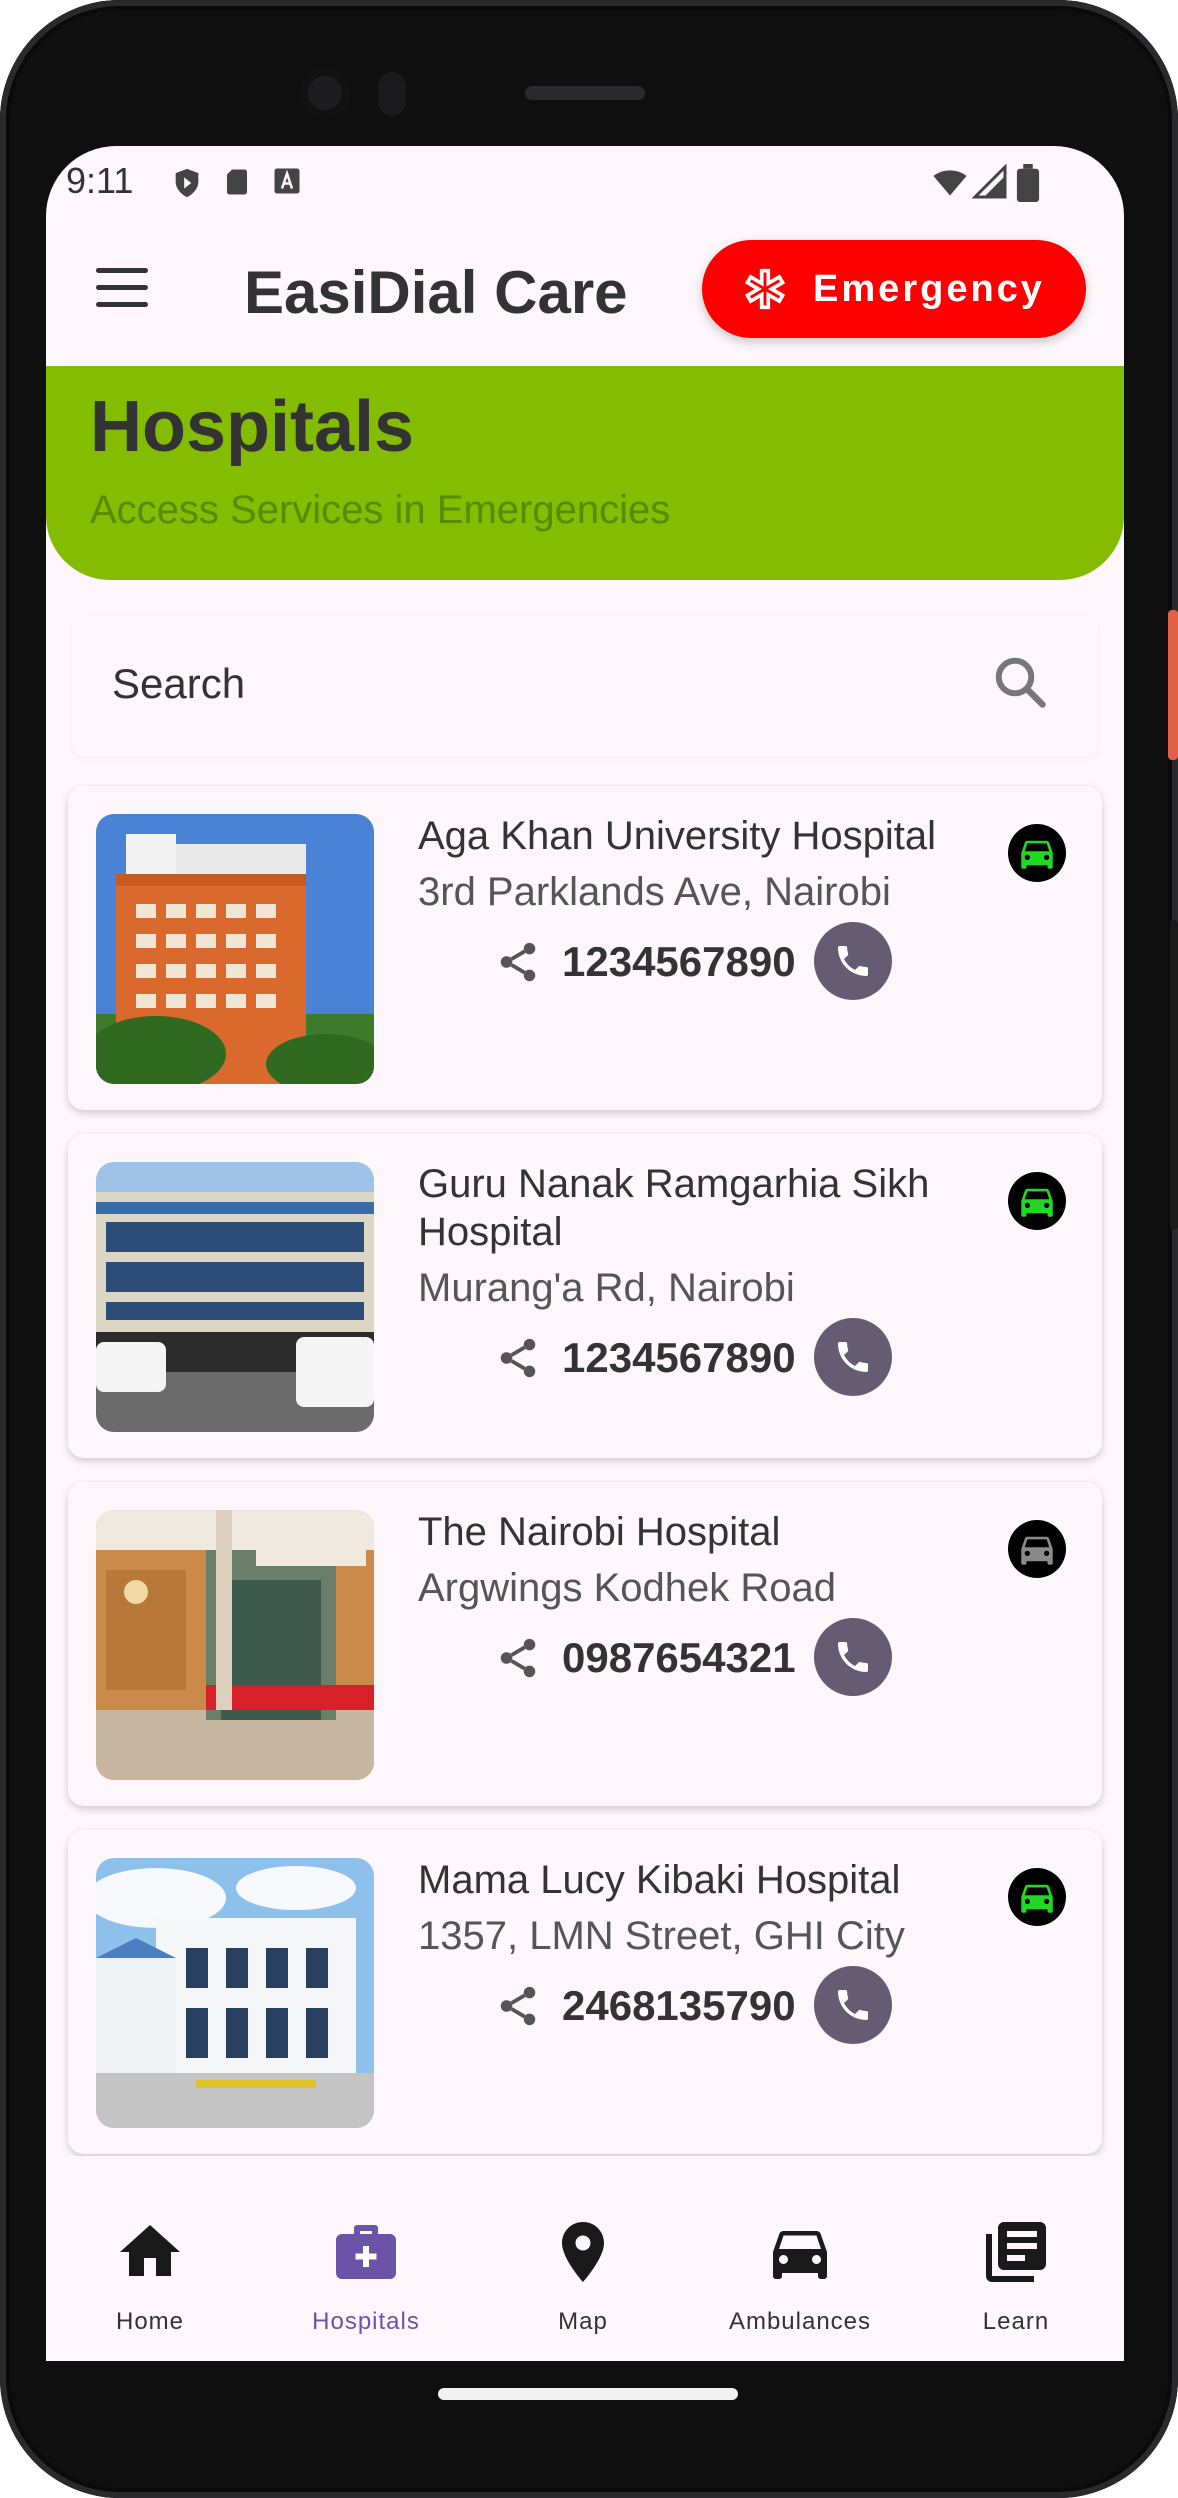  What do you see at coordinates (187, 183) in the screenshot?
I see `shield-icon` at bounding box center [187, 183].